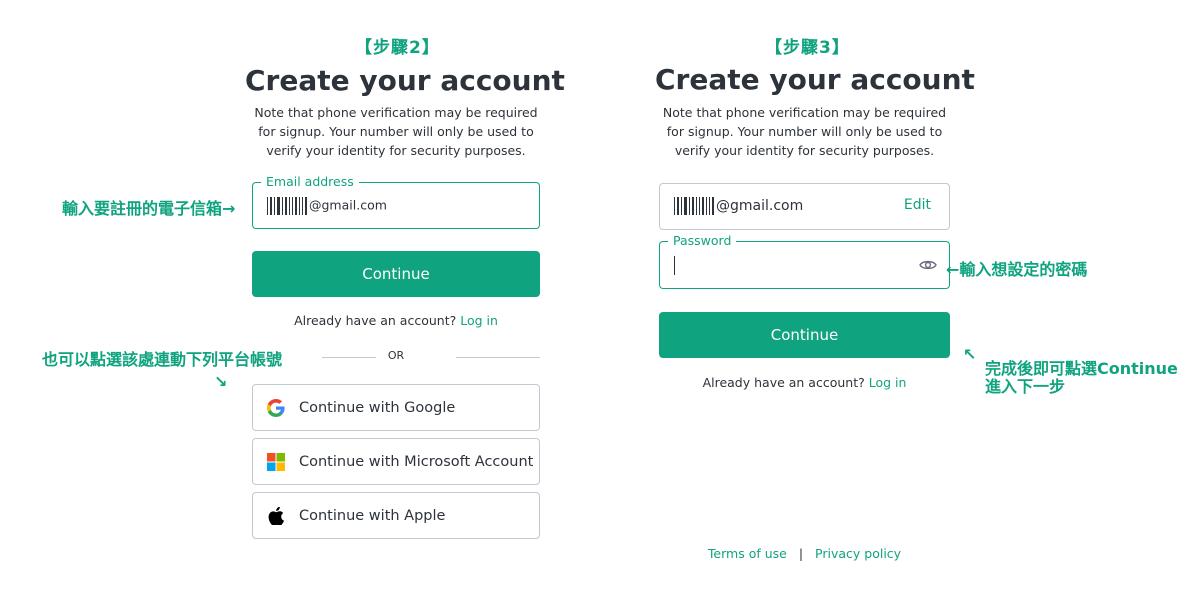 The height and width of the screenshot is (604, 1200). I want to click on footer-links: Terms of use | Privacy policy, so click(804, 553).